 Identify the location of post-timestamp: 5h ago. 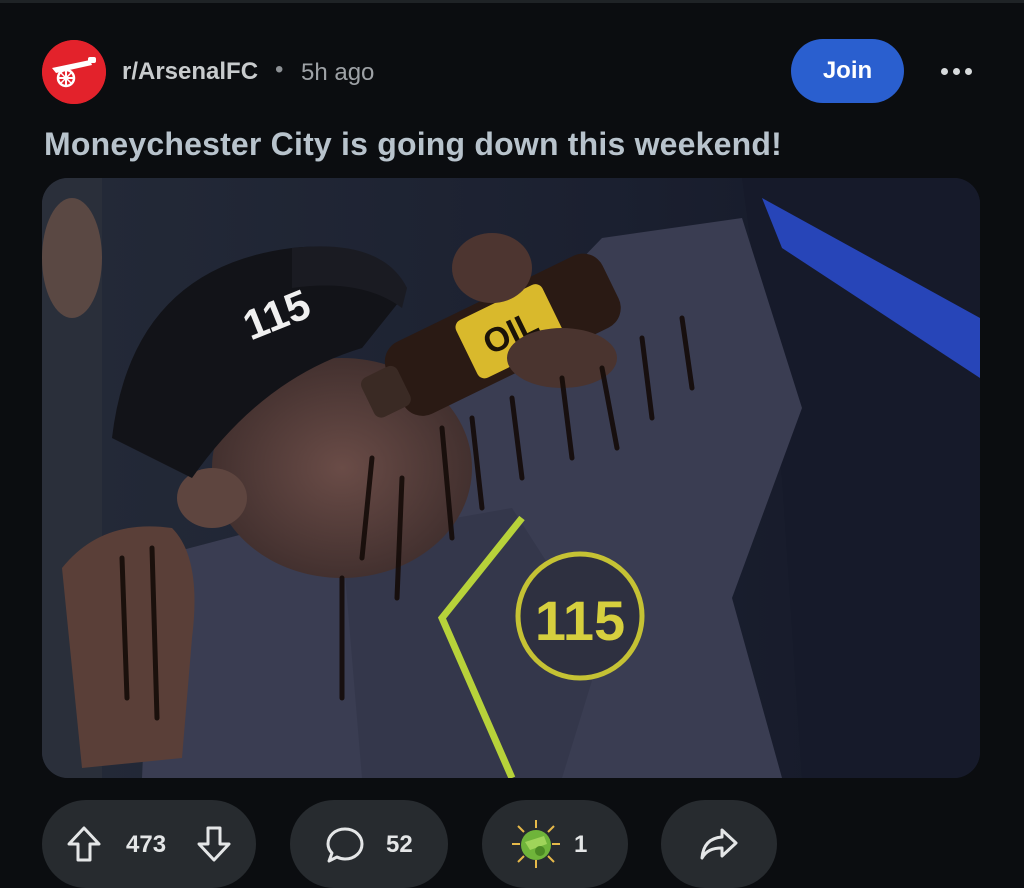
(338, 72).